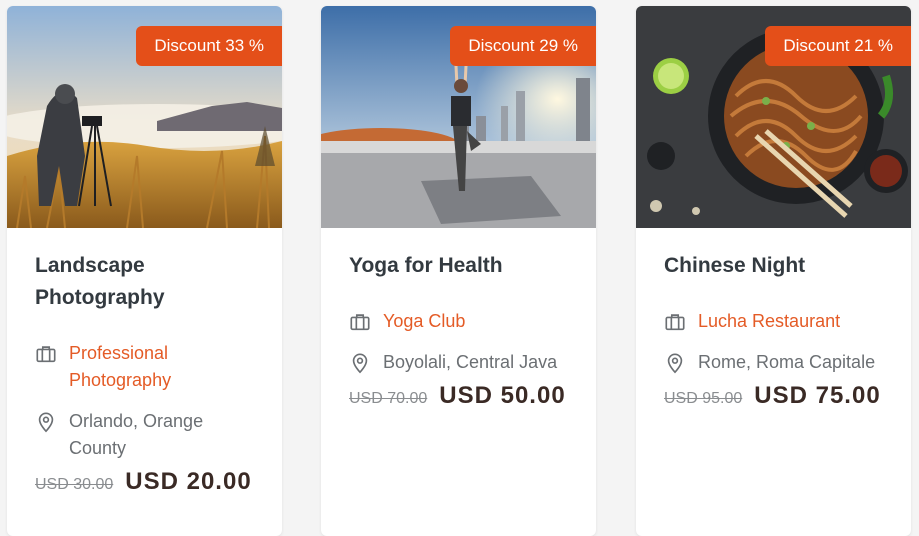 This screenshot has height=536, width=919. What do you see at coordinates (502, 395) in the screenshot?
I see `discounted-price: USD 50.00` at bounding box center [502, 395].